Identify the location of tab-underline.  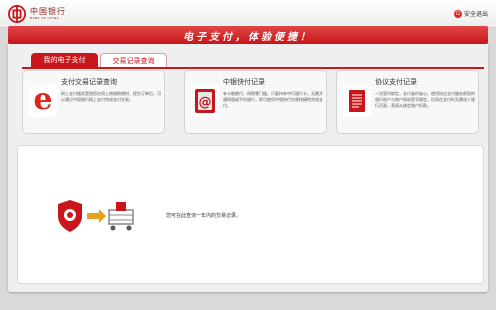
(253, 68).